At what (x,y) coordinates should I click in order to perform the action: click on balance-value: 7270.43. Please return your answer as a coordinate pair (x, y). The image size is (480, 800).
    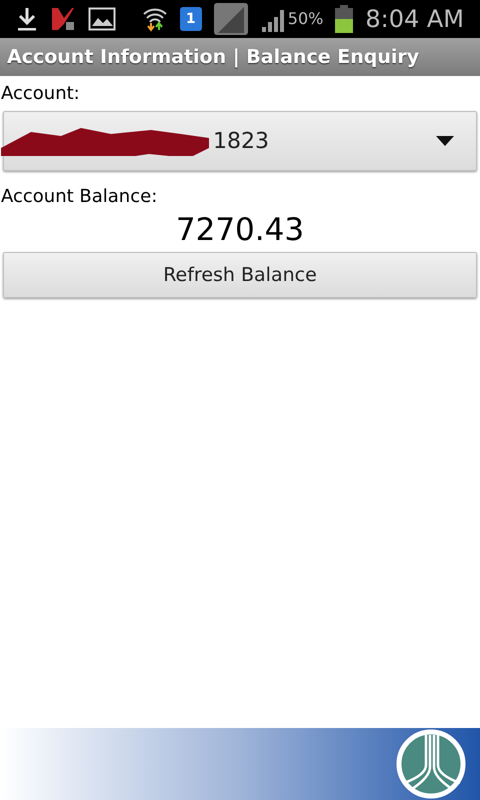
    Looking at the image, I should click on (240, 230).